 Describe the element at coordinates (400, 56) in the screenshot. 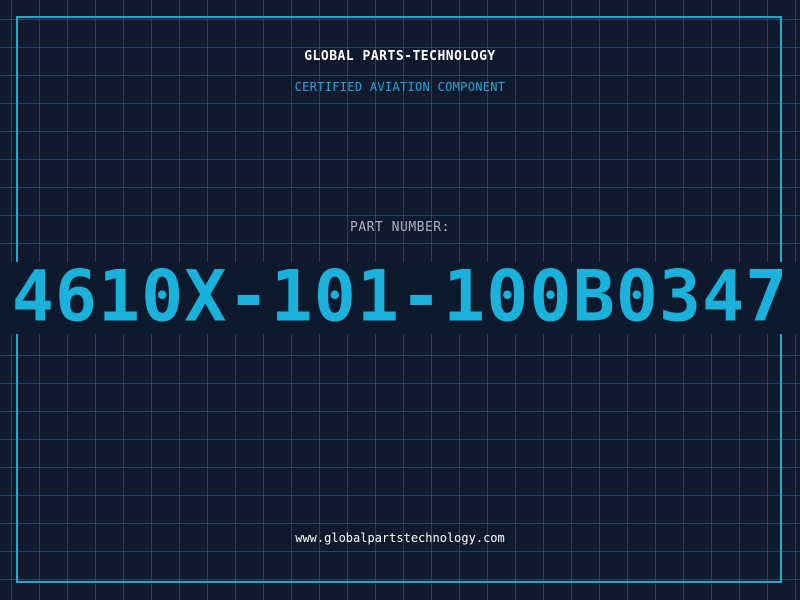

I see `company-name: GLOBAL PARTS-TECHNOLOGY` at that location.